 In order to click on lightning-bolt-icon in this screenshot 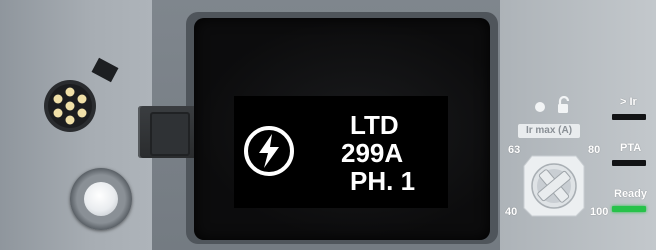, I will do `click(269, 151)`.